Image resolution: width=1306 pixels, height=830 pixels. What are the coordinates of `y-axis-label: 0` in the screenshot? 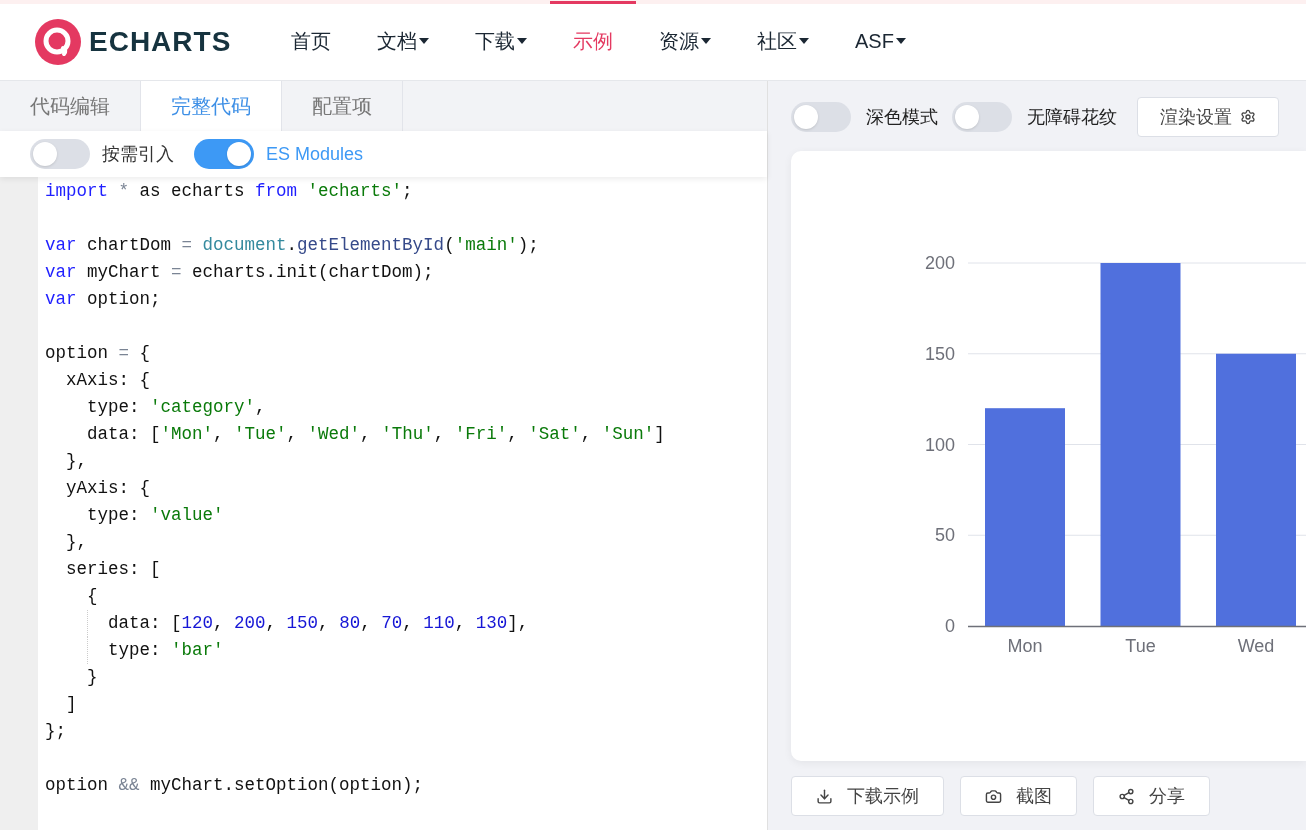 It's located at (950, 626).